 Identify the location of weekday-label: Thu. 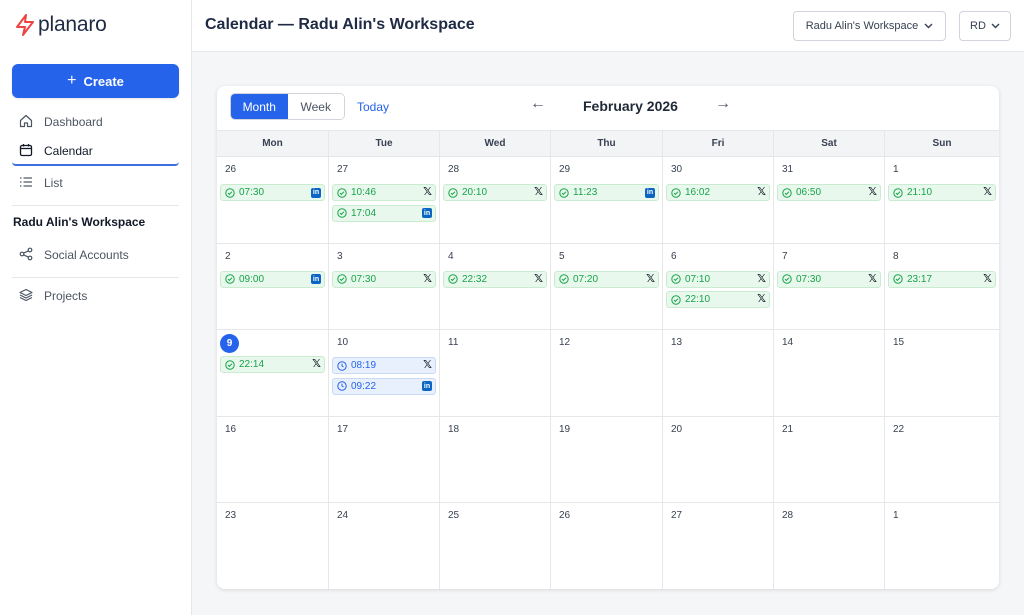
(607, 143).